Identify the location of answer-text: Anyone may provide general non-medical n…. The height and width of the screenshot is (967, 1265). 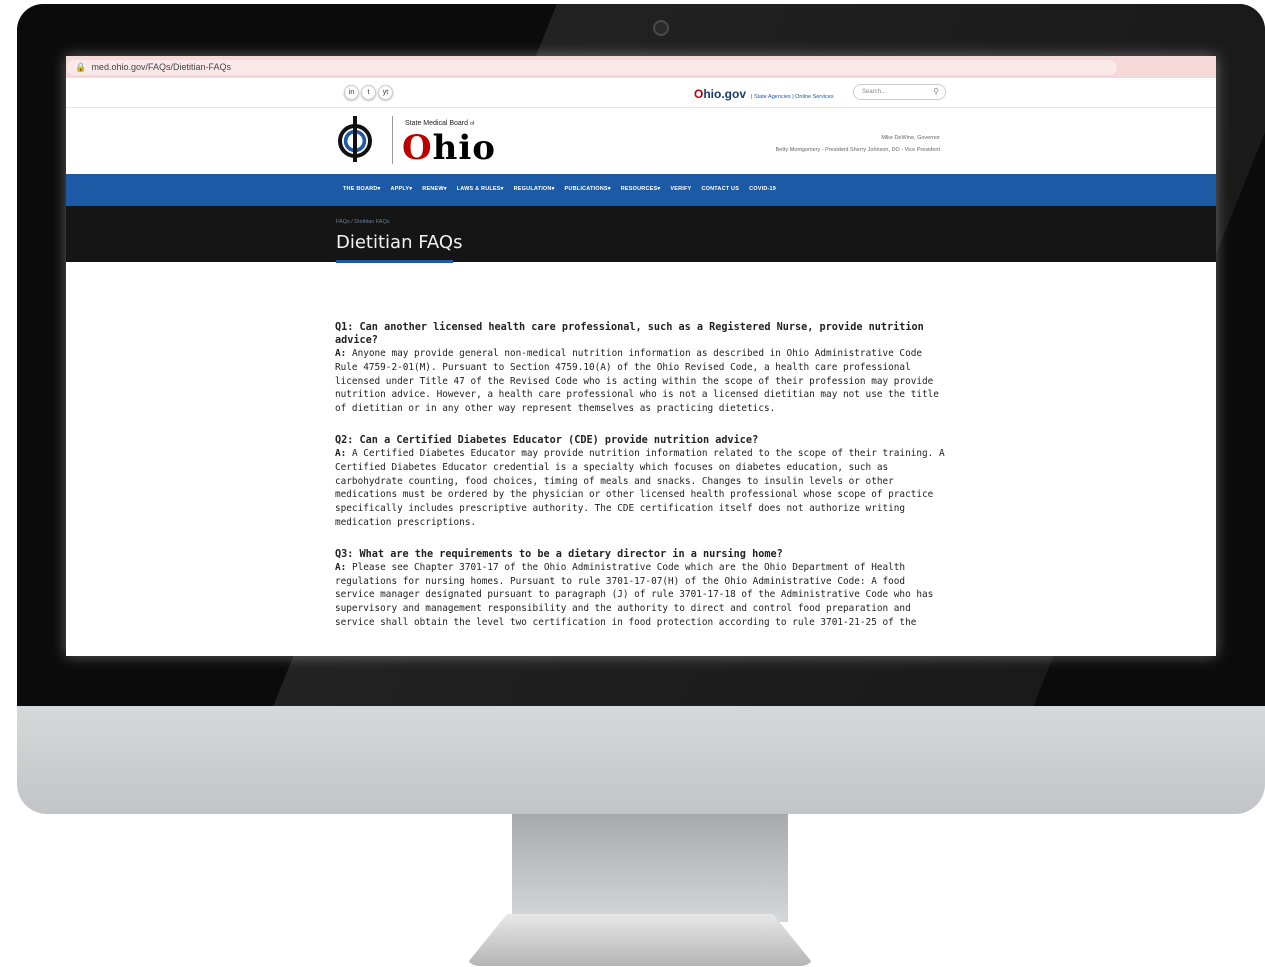
(637, 381).